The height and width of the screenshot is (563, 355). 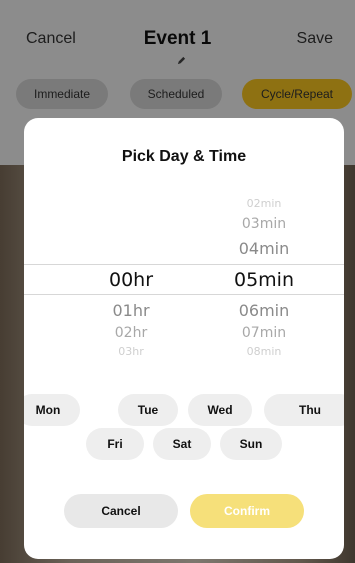 I want to click on day-selector: Mon Tue Wed Thu Fri Sat Sun, so click(x=184, y=427).